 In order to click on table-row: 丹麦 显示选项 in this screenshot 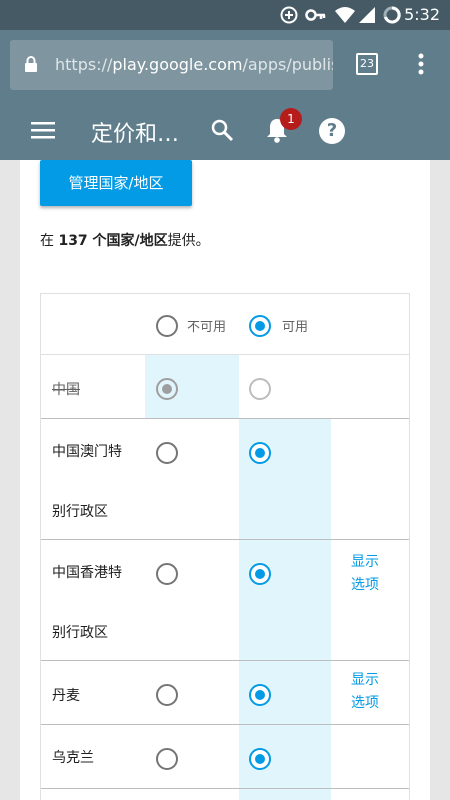, I will do `click(225, 693)`.